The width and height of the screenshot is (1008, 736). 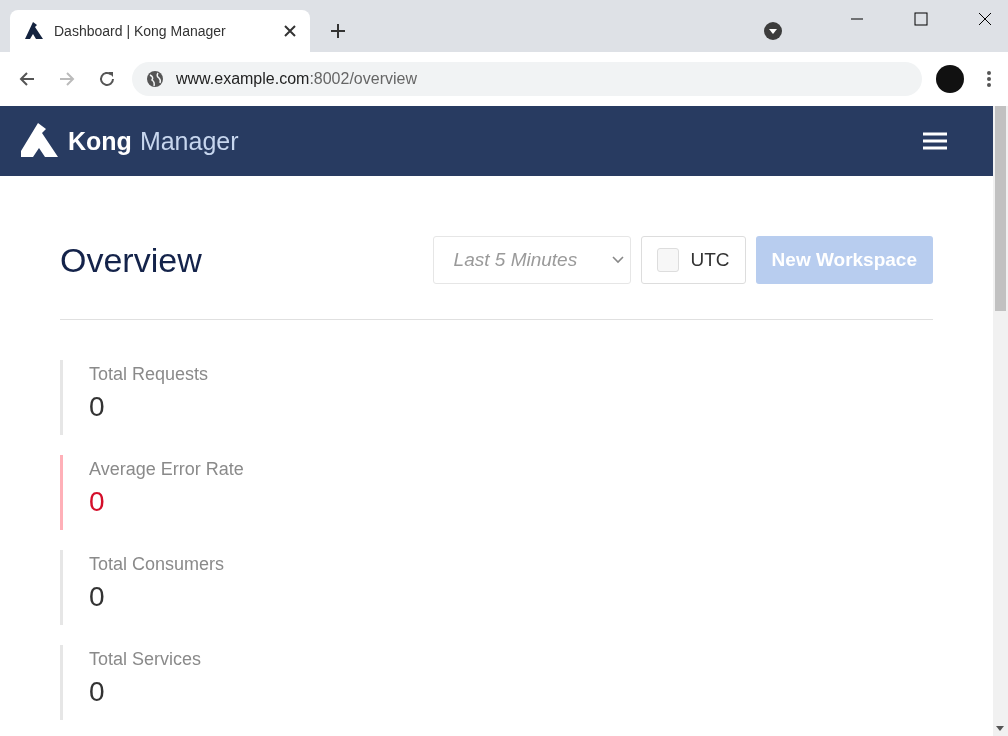 I want to click on maximize-icon, so click(x=921, y=19).